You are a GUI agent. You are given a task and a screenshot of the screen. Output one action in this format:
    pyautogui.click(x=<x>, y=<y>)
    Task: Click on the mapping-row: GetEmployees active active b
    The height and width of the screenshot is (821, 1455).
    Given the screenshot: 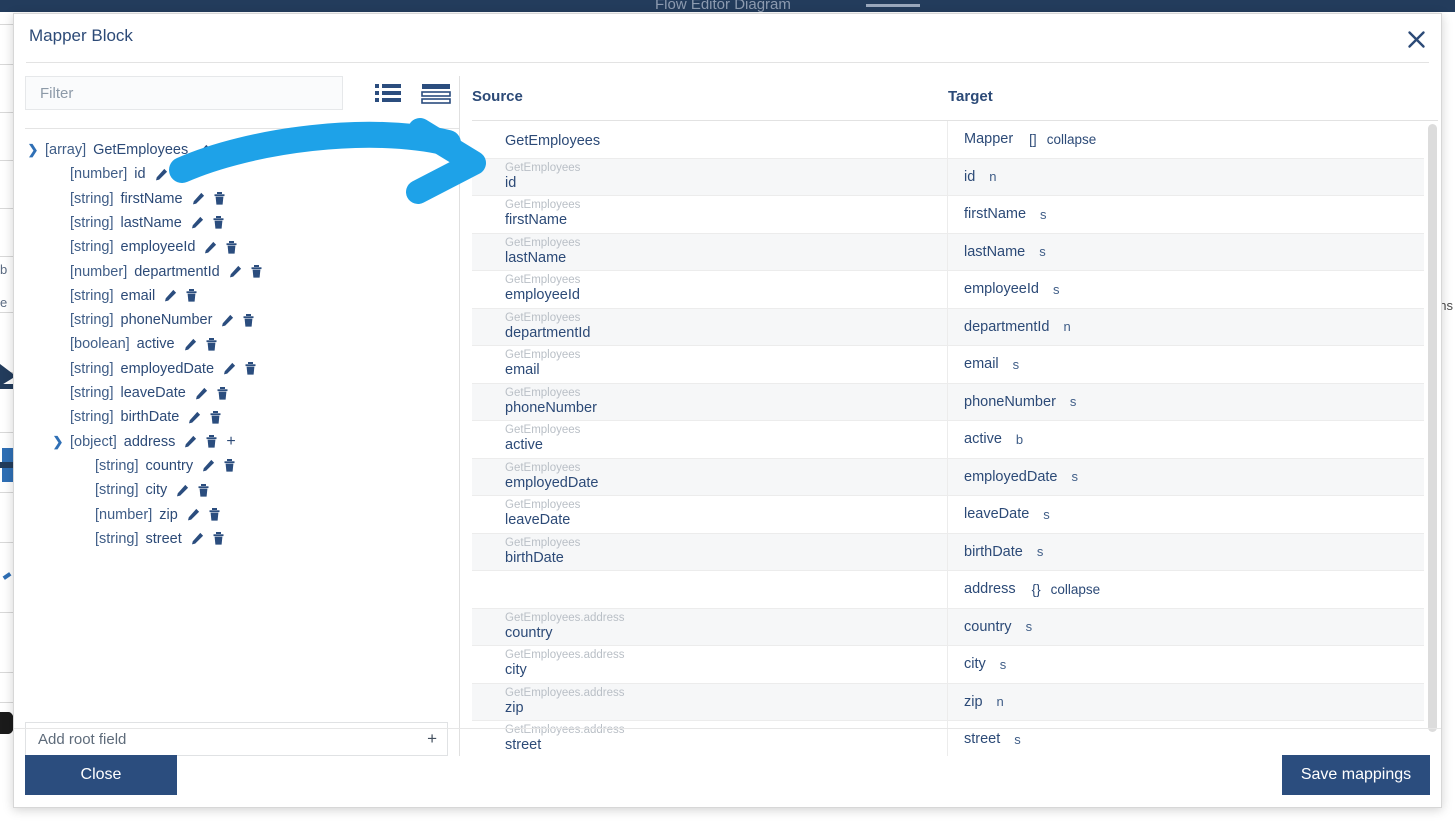 What is the action you would take?
    pyautogui.click(x=948, y=440)
    